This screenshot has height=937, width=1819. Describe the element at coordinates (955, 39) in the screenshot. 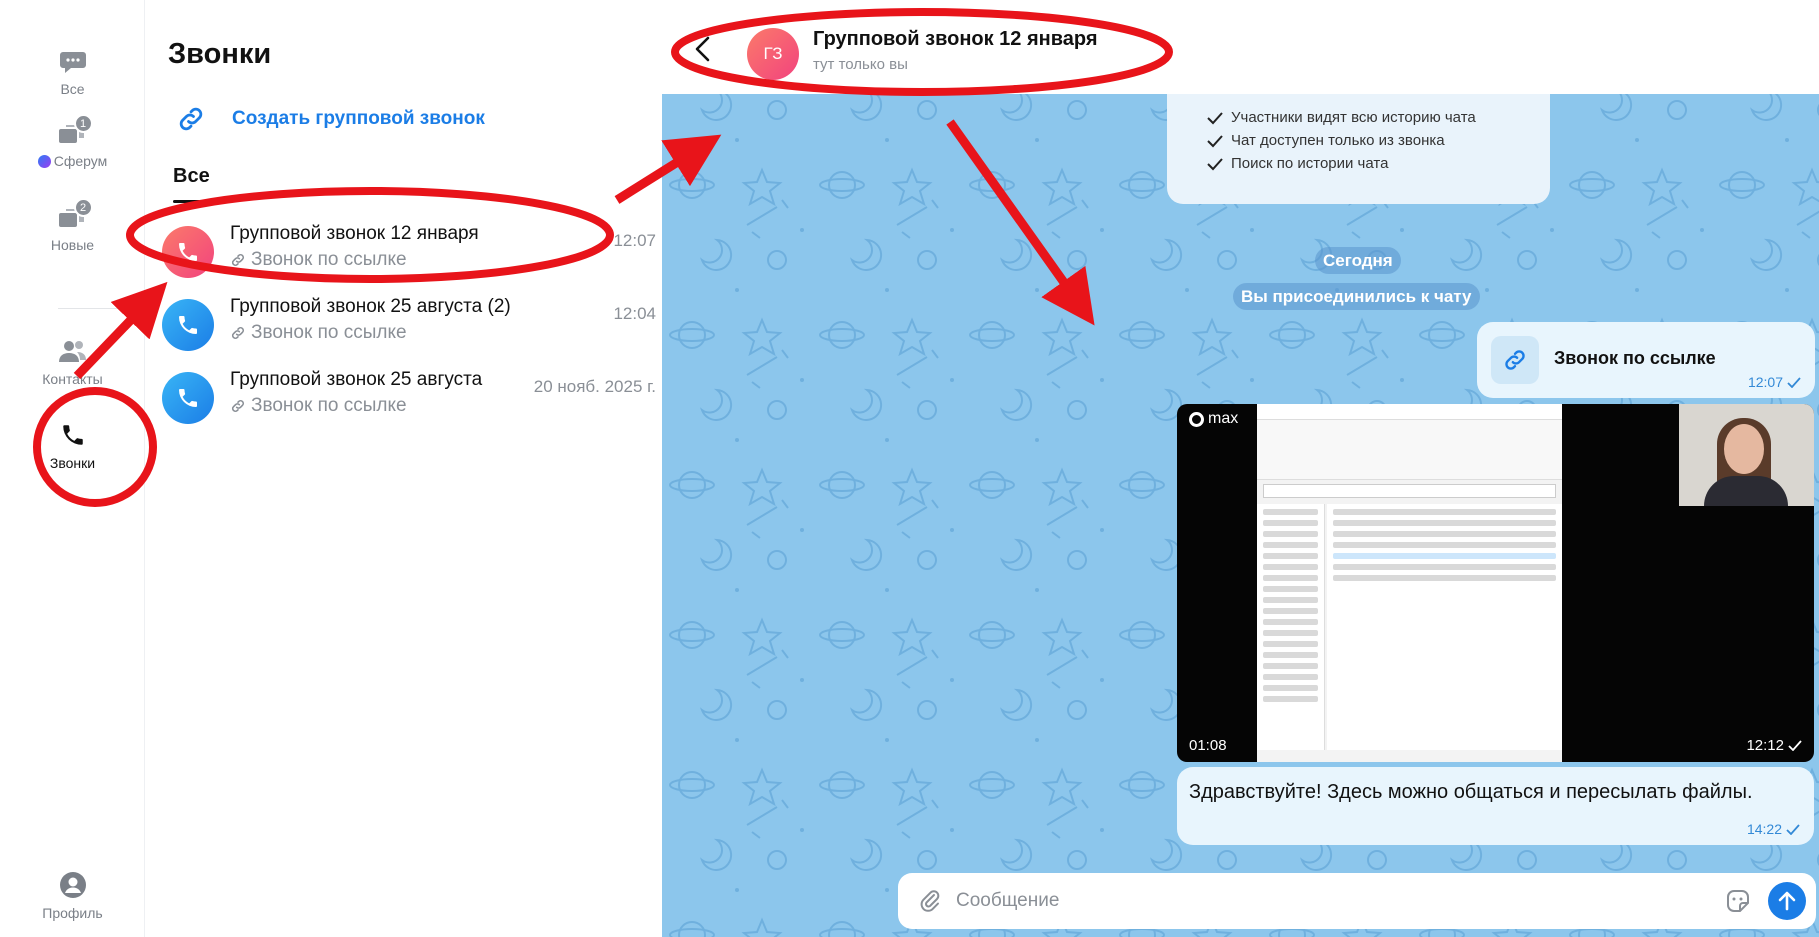

I see `chat-title: Групповой звонок 12 января` at that location.